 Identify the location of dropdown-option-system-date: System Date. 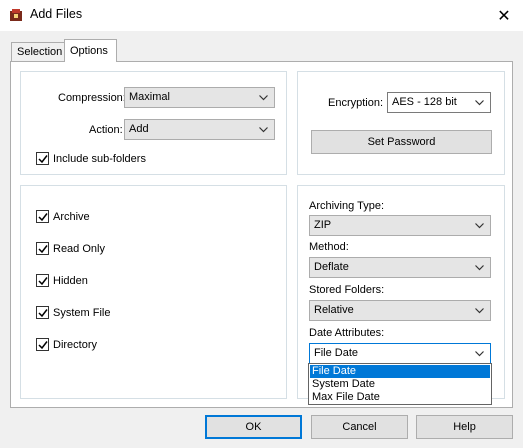
(400, 384).